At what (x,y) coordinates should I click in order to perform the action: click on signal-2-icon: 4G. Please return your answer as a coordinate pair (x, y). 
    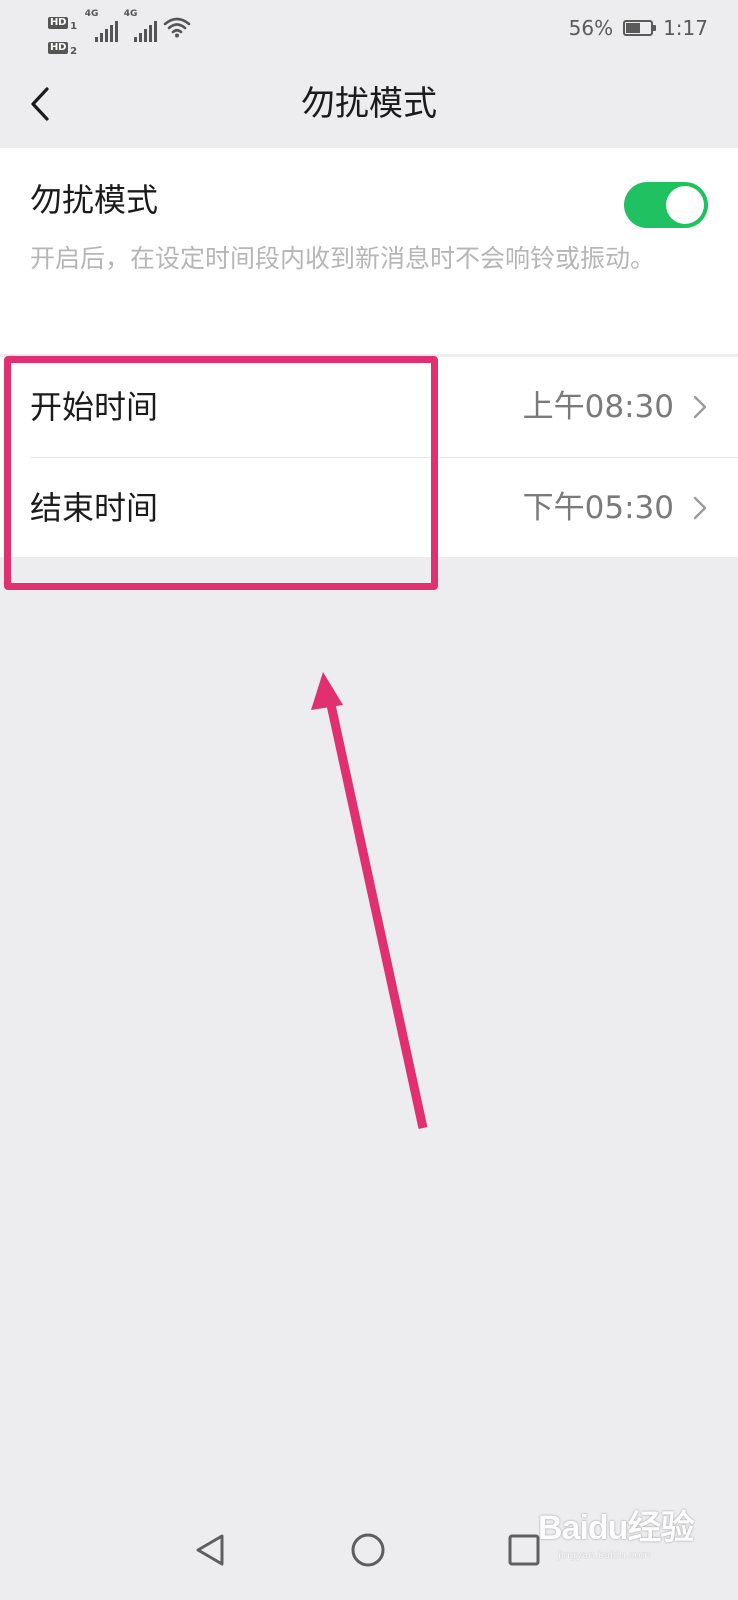
    Looking at the image, I should click on (140, 26).